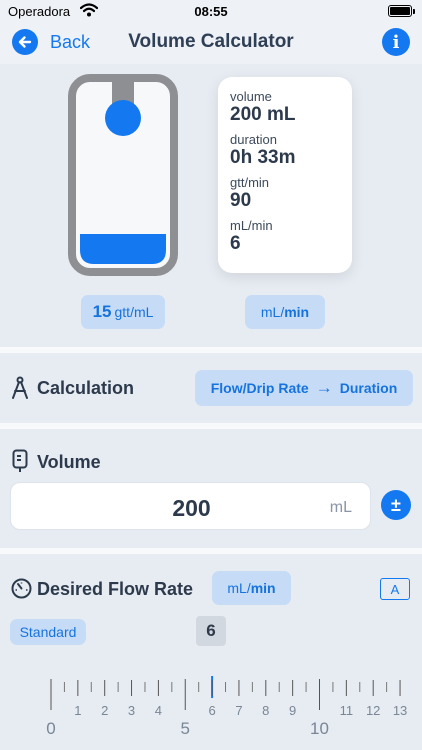 This screenshot has height=750, width=422. What do you see at coordinates (263, 588) in the screenshot?
I see `flow-rate-unit-bold: min` at bounding box center [263, 588].